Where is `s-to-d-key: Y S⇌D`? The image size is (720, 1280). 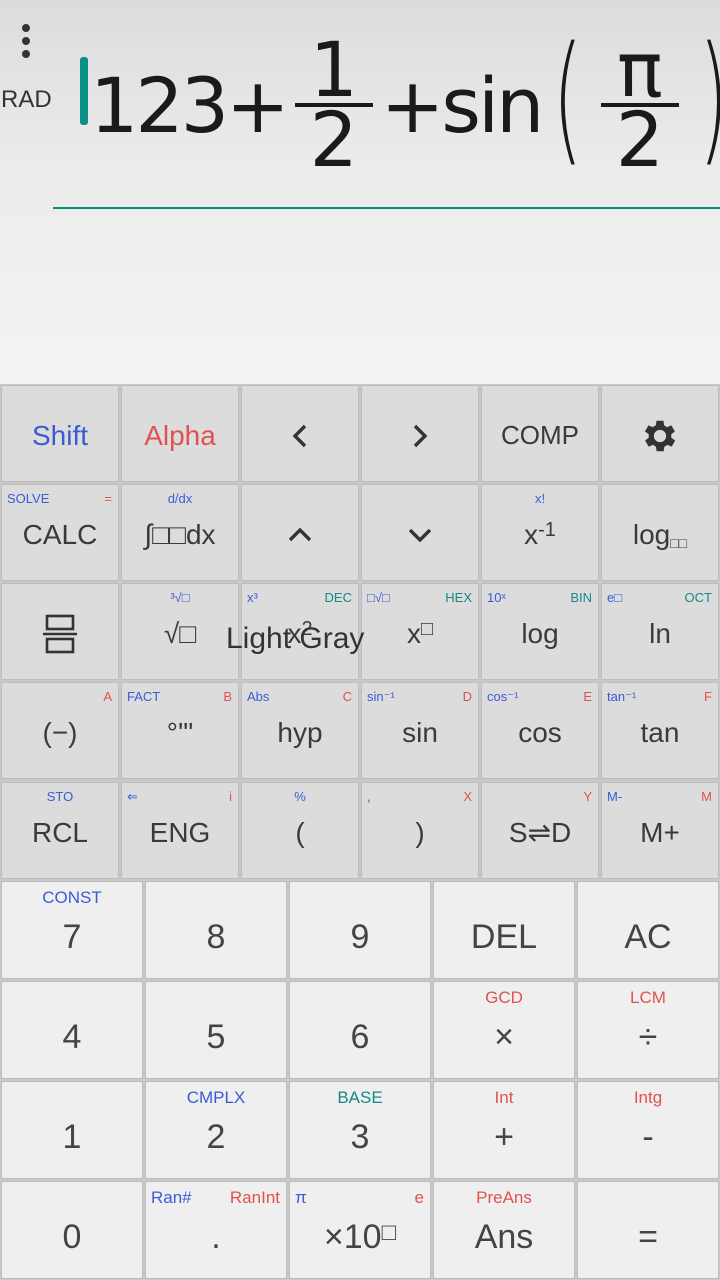
s-to-d-key: Y S⇌D is located at coordinates (540, 830).